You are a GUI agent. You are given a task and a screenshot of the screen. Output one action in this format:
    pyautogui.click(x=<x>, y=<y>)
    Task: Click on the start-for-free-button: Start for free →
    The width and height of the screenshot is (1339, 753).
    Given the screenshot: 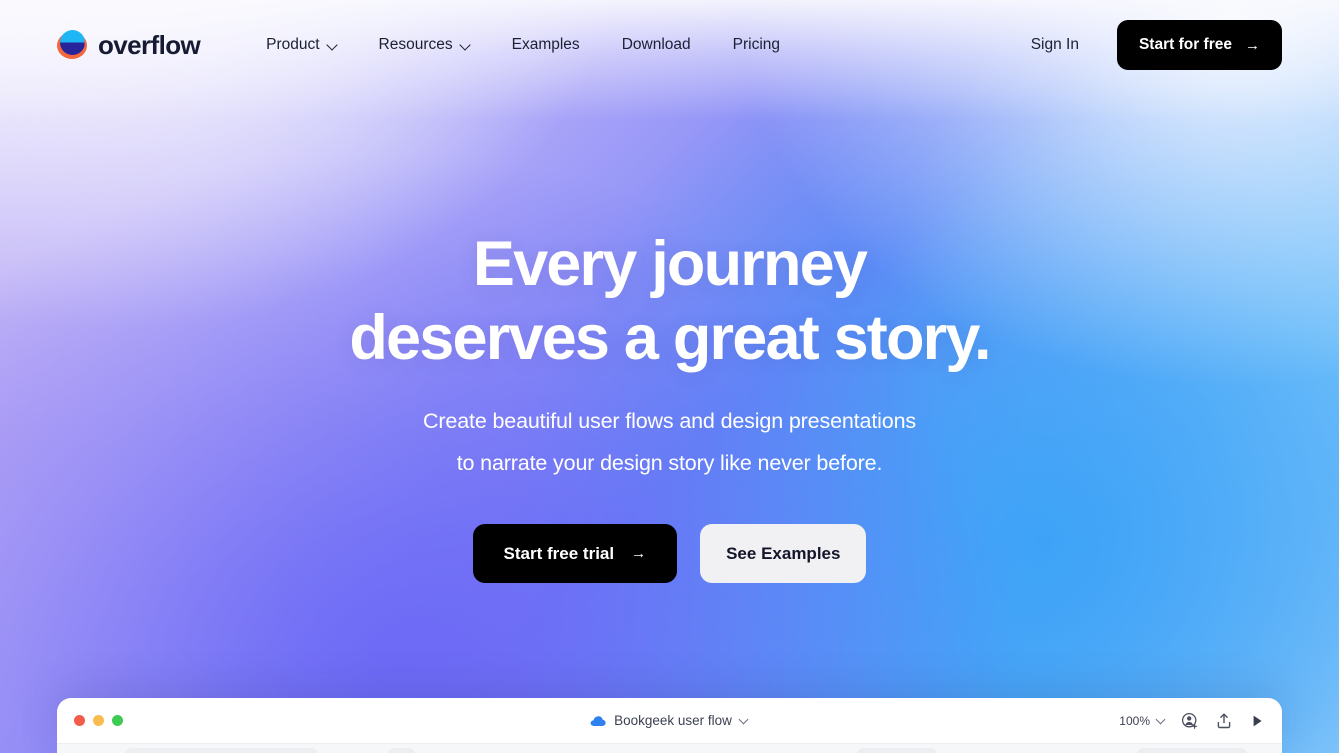 What is the action you would take?
    pyautogui.click(x=1199, y=45)
    